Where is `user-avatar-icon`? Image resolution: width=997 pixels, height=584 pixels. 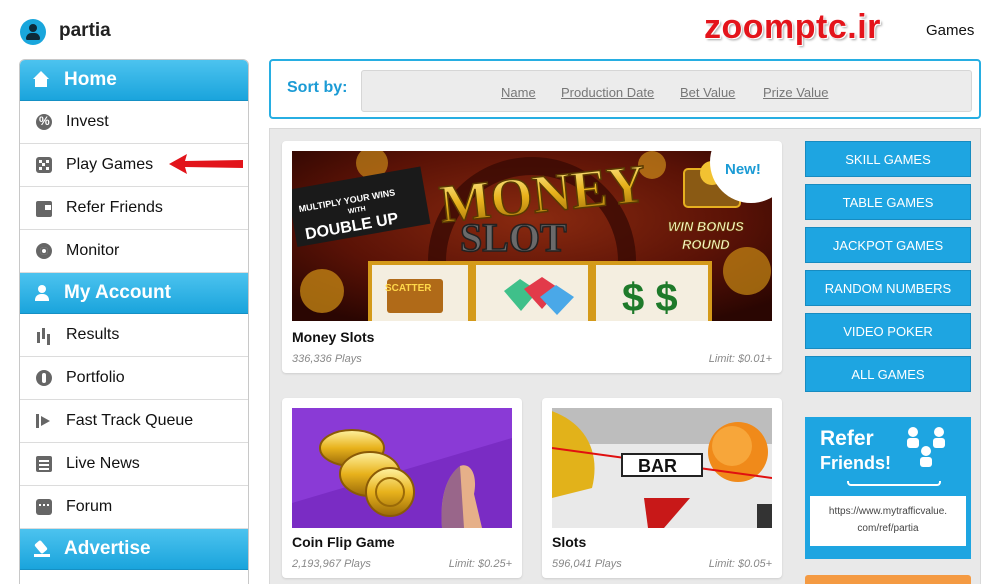
user-avatar-icon is located at coordinates (33, 32).